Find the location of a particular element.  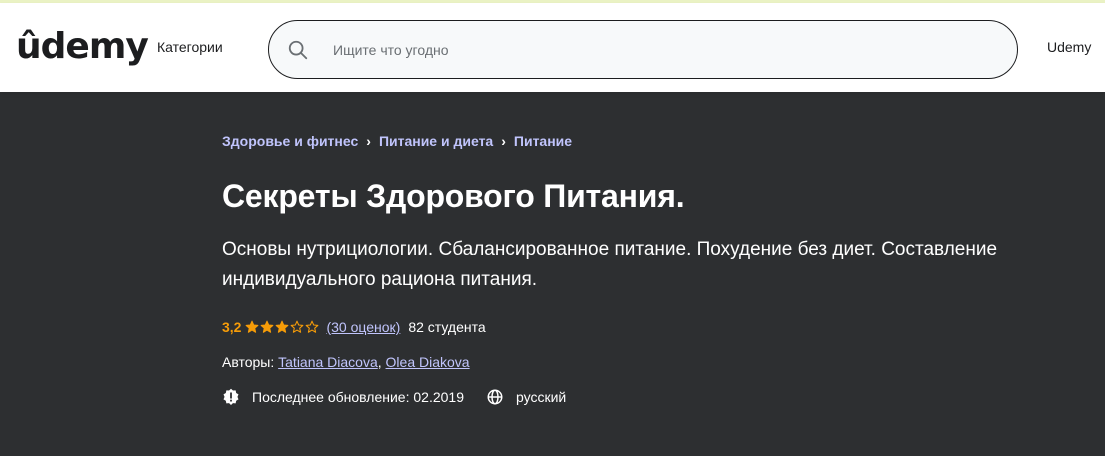

course-title: Секреты Здорового Питания. is located at coordinates (453, 196).